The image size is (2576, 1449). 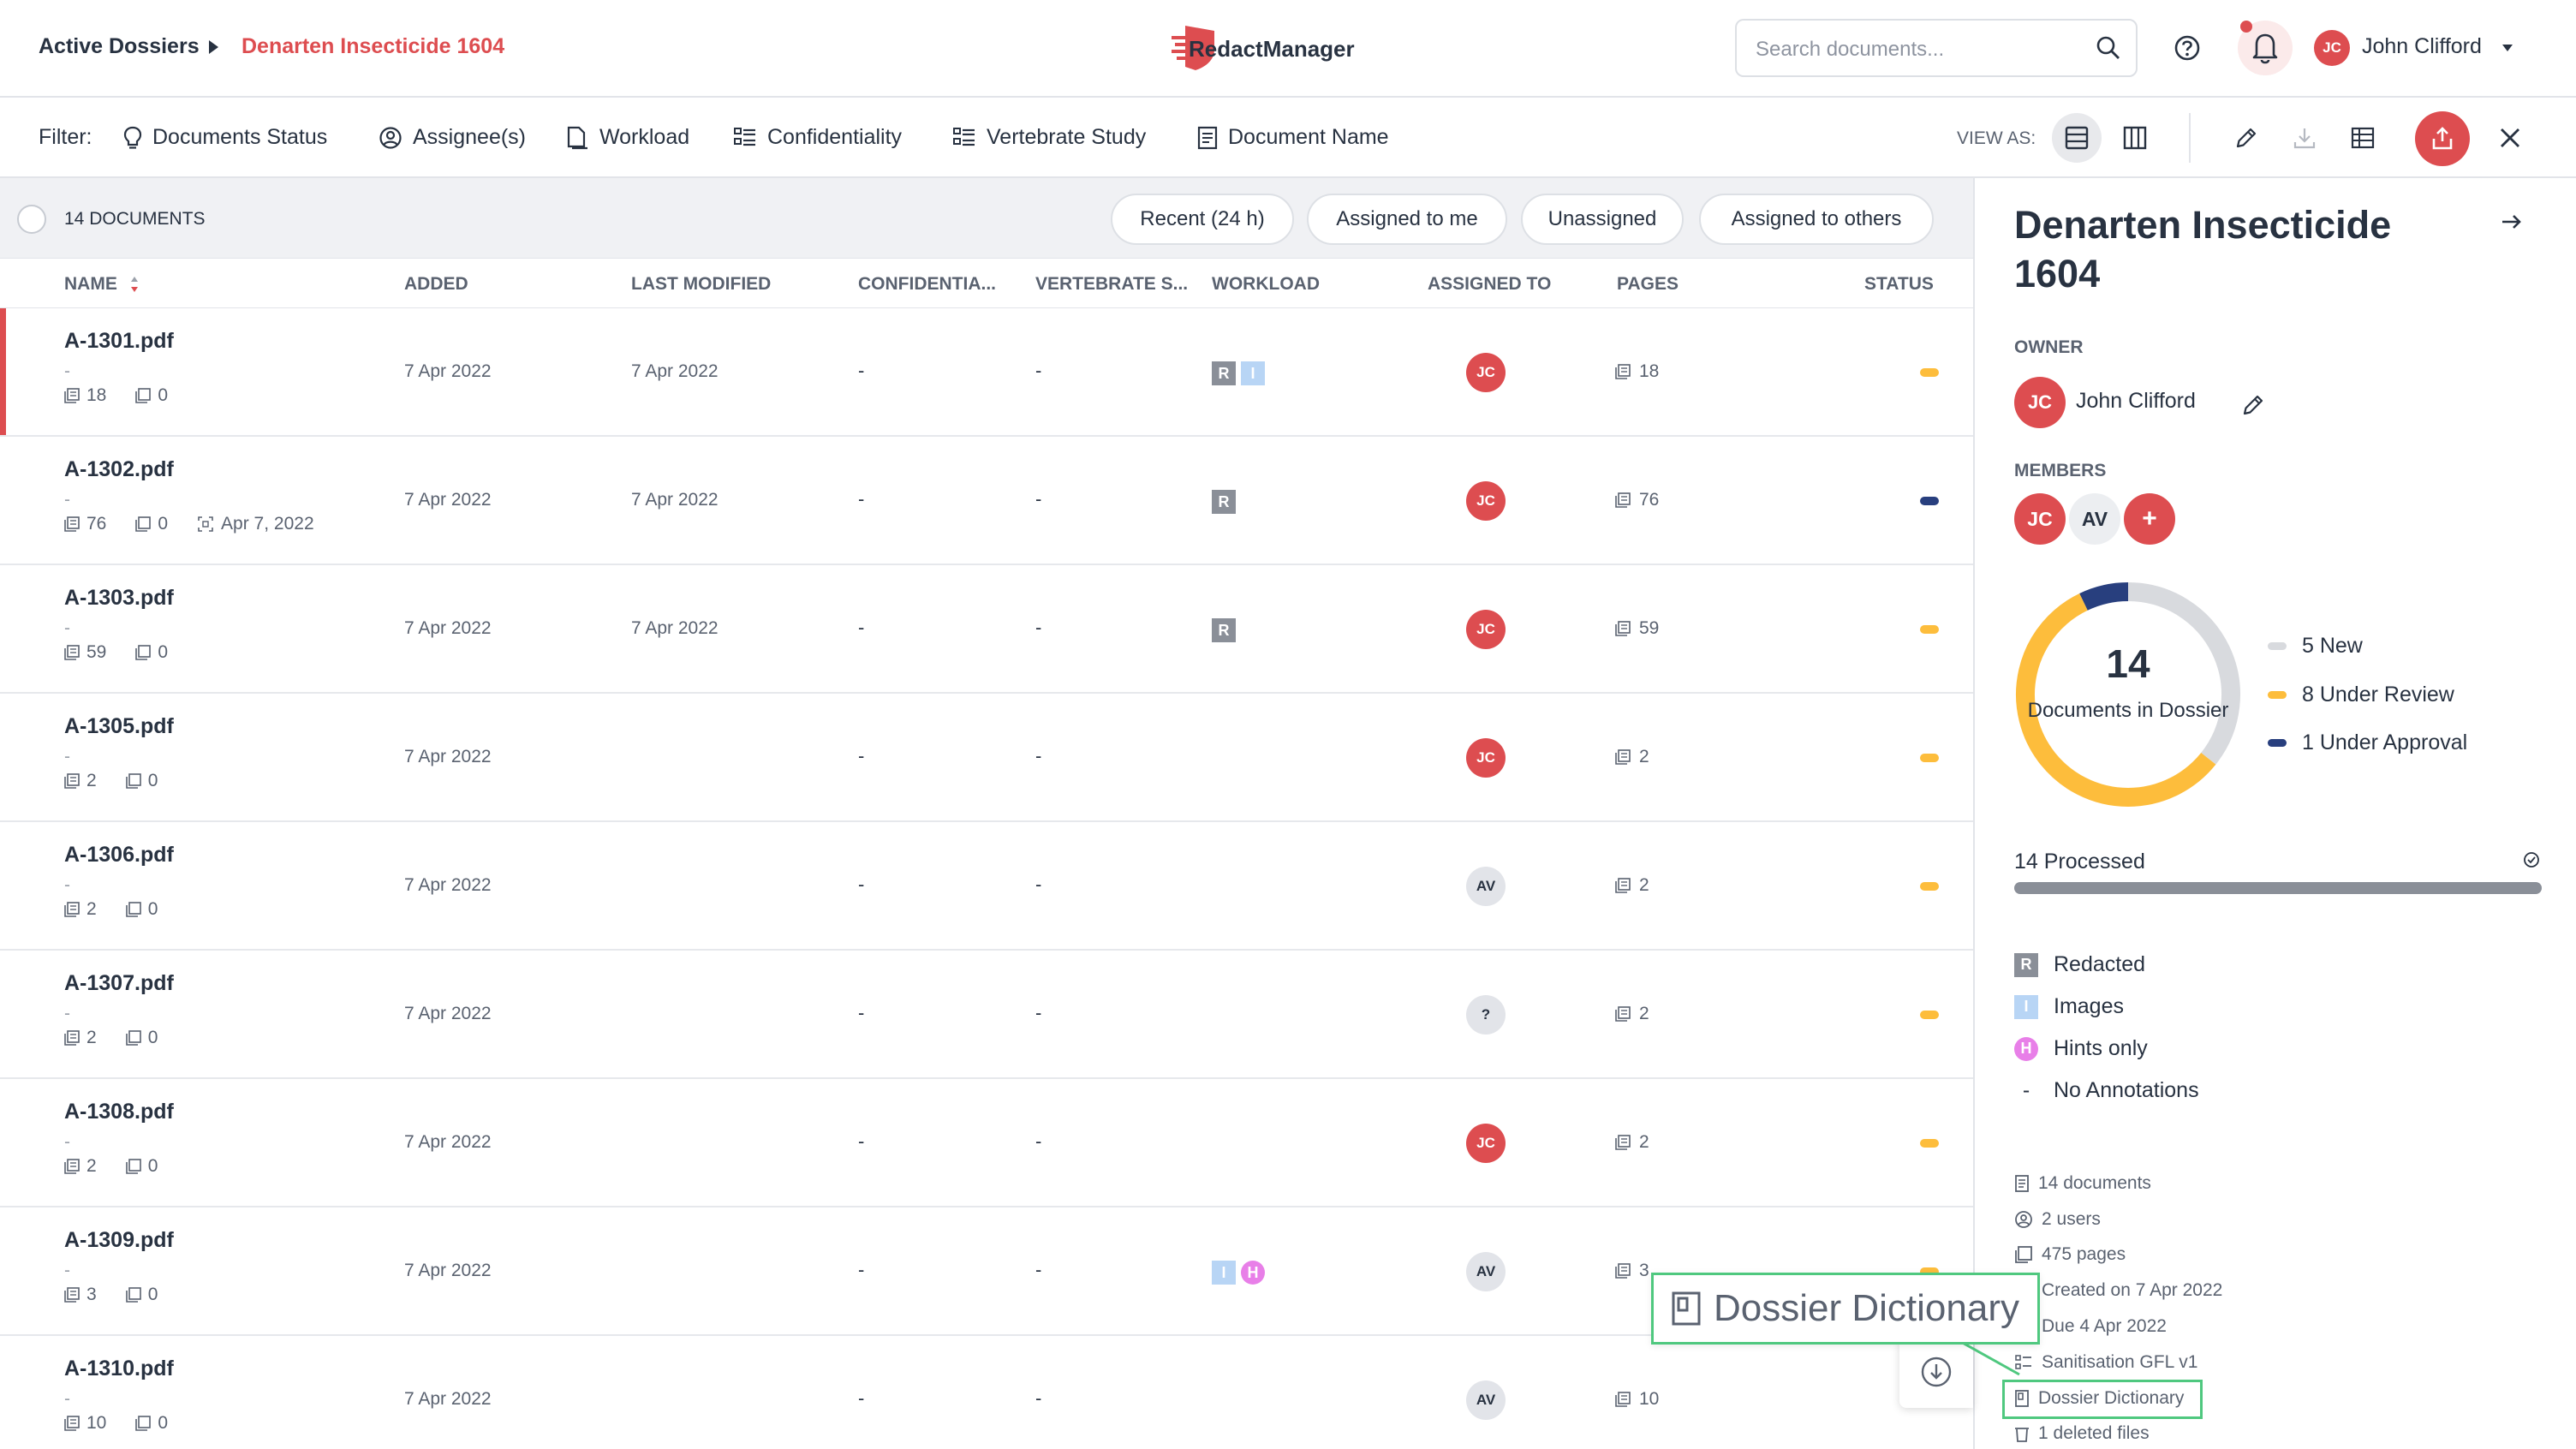 What do you see at coordinates (2246, 138) in the screenshot?
I see `edit-dossier-button` at bounding box center [2246, 138].